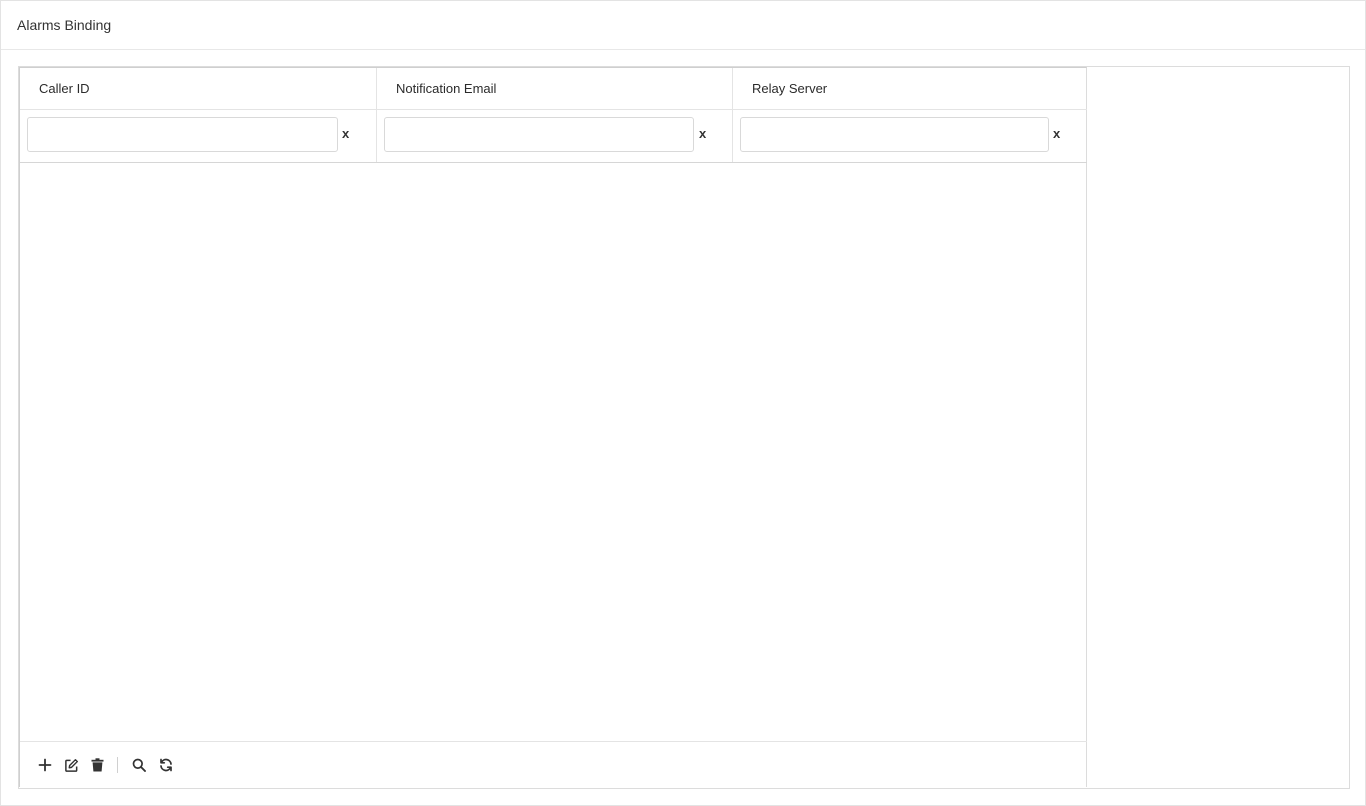 This screenshot has height=806, width=1366. I want to click on column-header-relay-server: Relay Server, so click(910, 88).